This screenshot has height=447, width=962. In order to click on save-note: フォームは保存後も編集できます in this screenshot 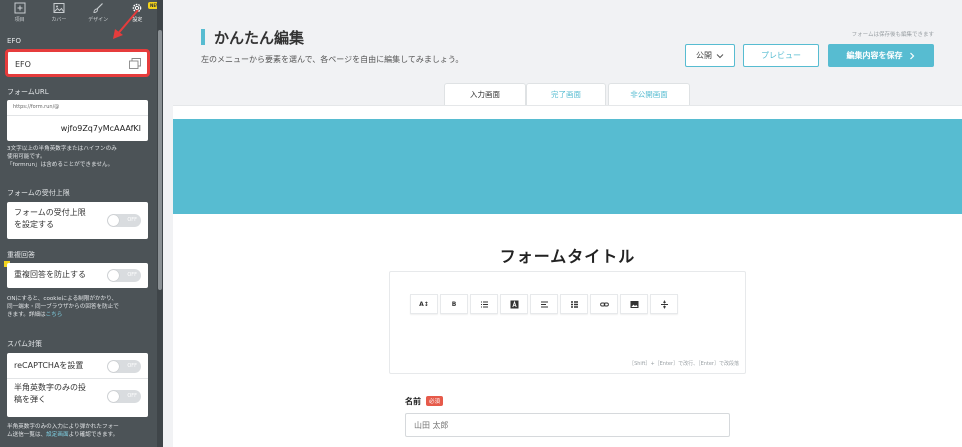, I will do `click(892, 35)`.